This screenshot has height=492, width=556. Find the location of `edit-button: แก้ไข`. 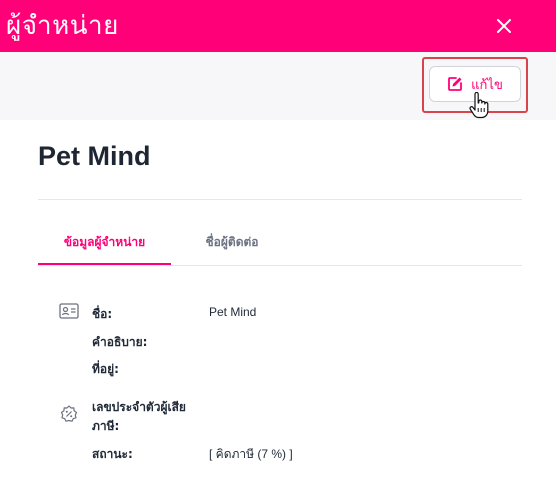

edit-button: แก้ไข is located at coordinates (475, 84).